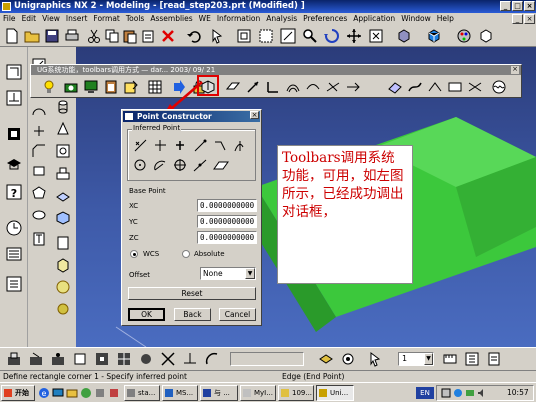 This screenshot has width=536, height=402. I want to click on arc-center-icon, so click(140, 165).